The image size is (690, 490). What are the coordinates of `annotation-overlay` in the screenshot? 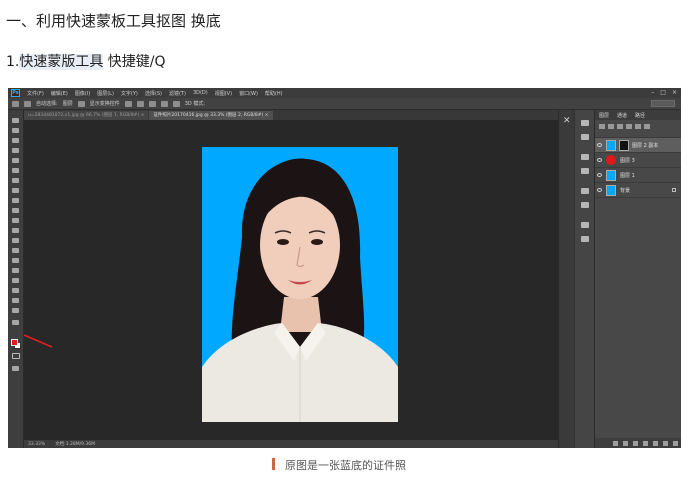 It's located at (38, 341).